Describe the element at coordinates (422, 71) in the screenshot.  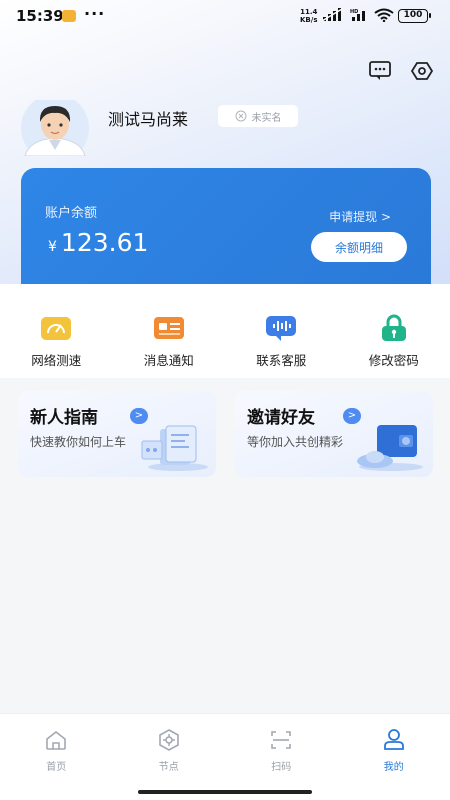
I see `settings-icon` at that location.